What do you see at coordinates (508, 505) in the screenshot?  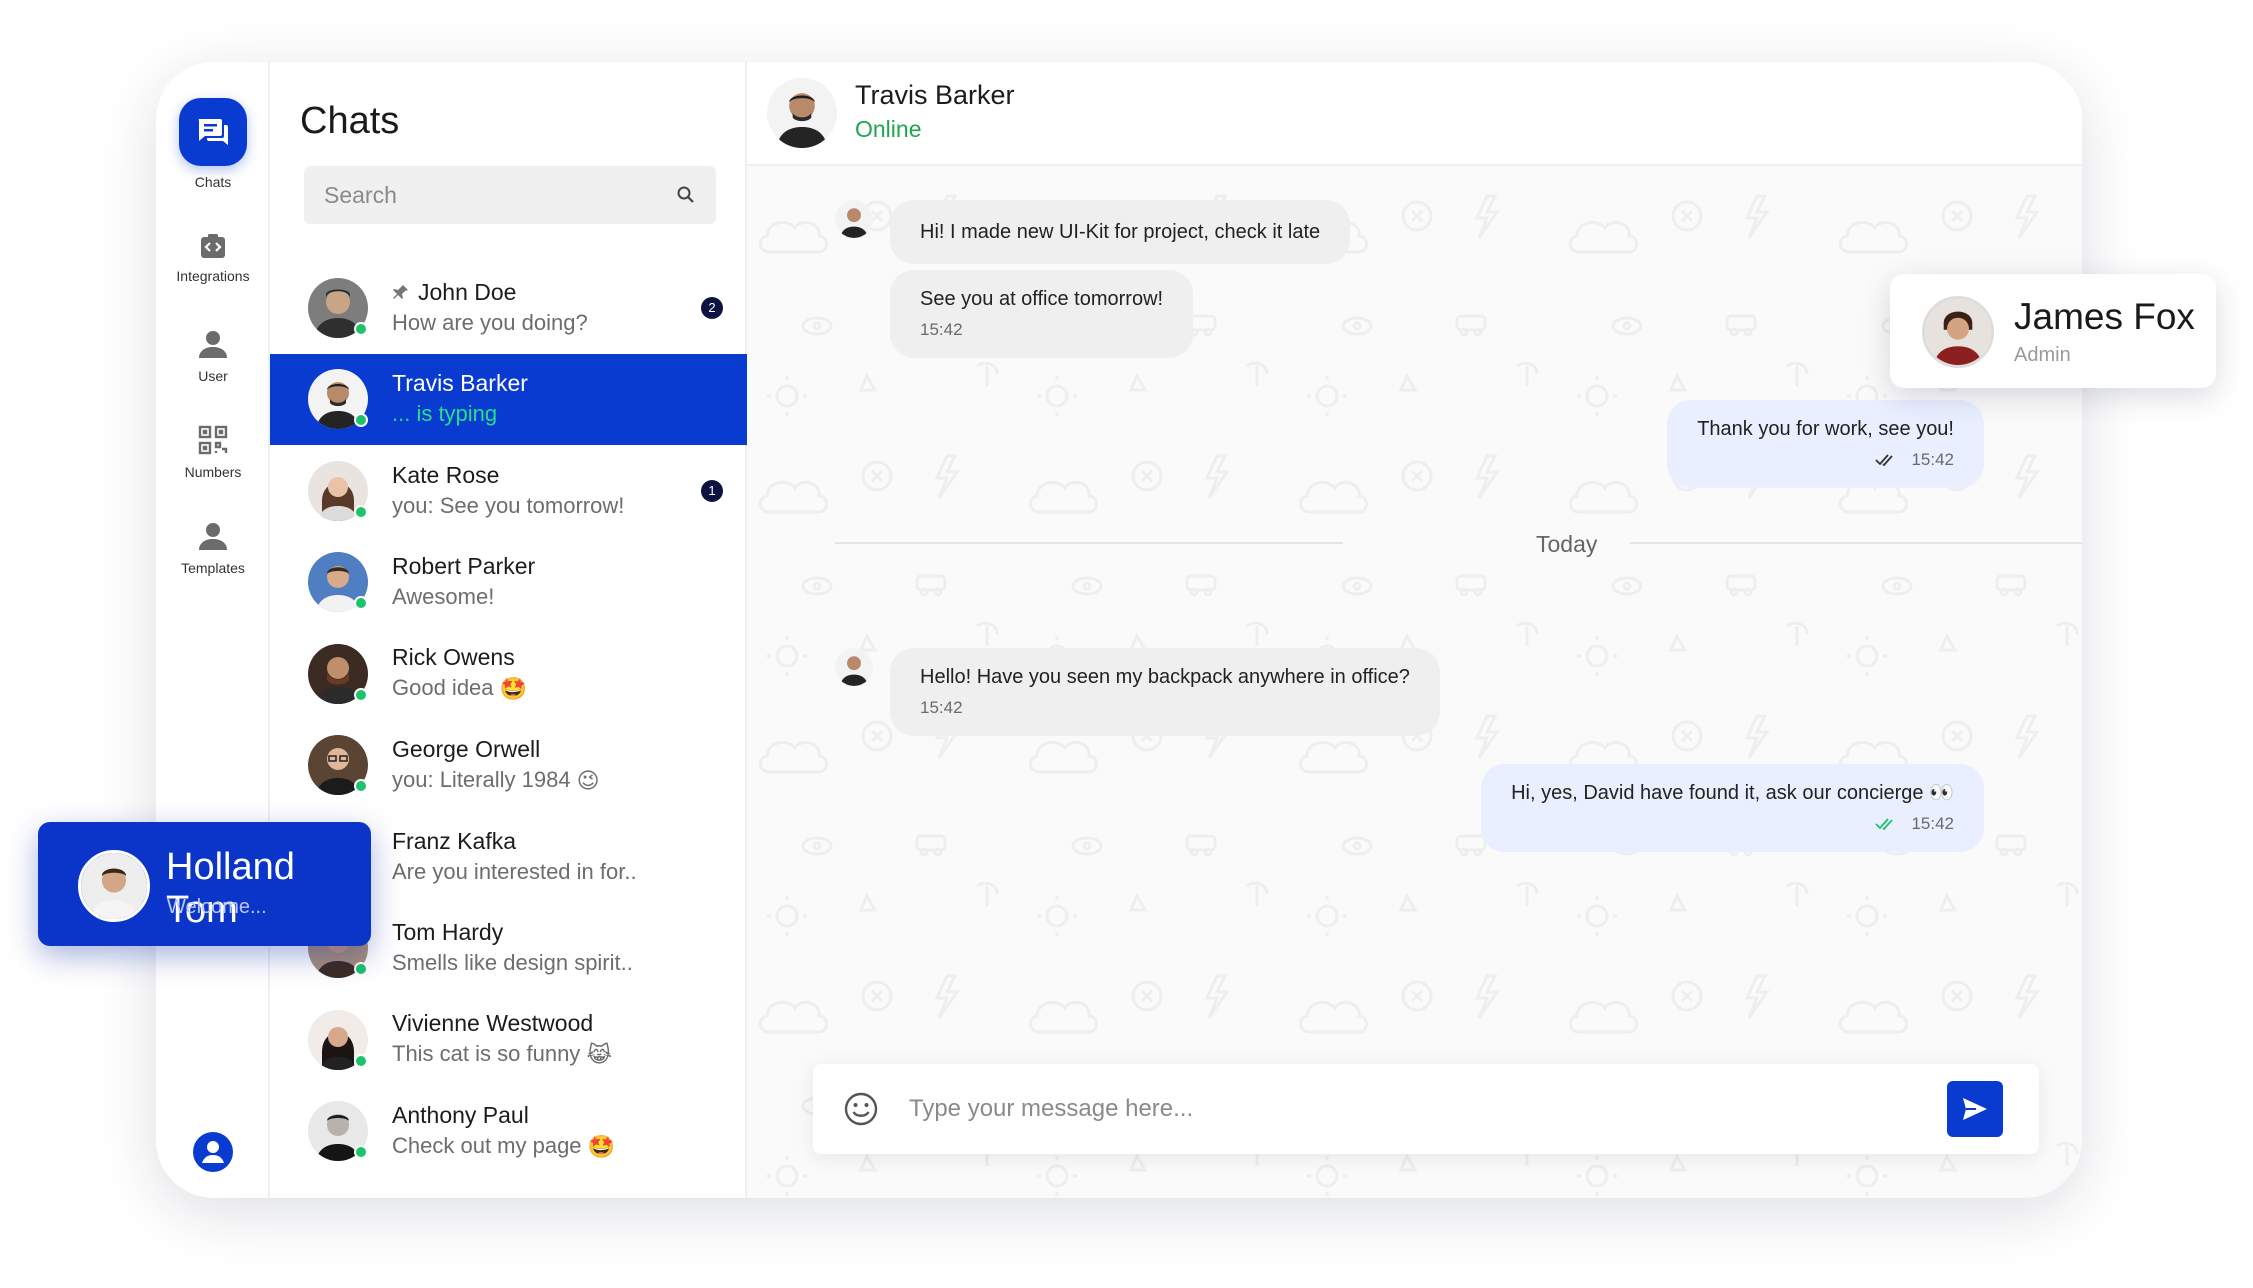 I see `chat-preview: you: See you tomorrow!` at bounding box center [508, 505].